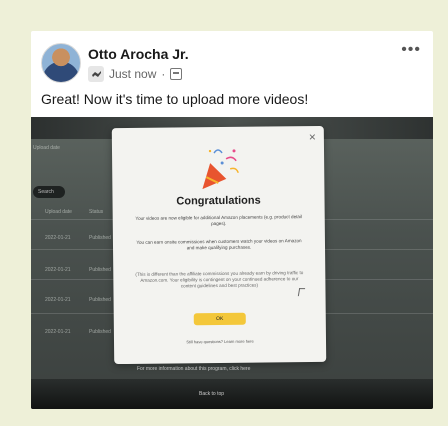 The width and height of the screenshot is (448, 426). I want to click on more-options-button: •••, so click(411, 50).